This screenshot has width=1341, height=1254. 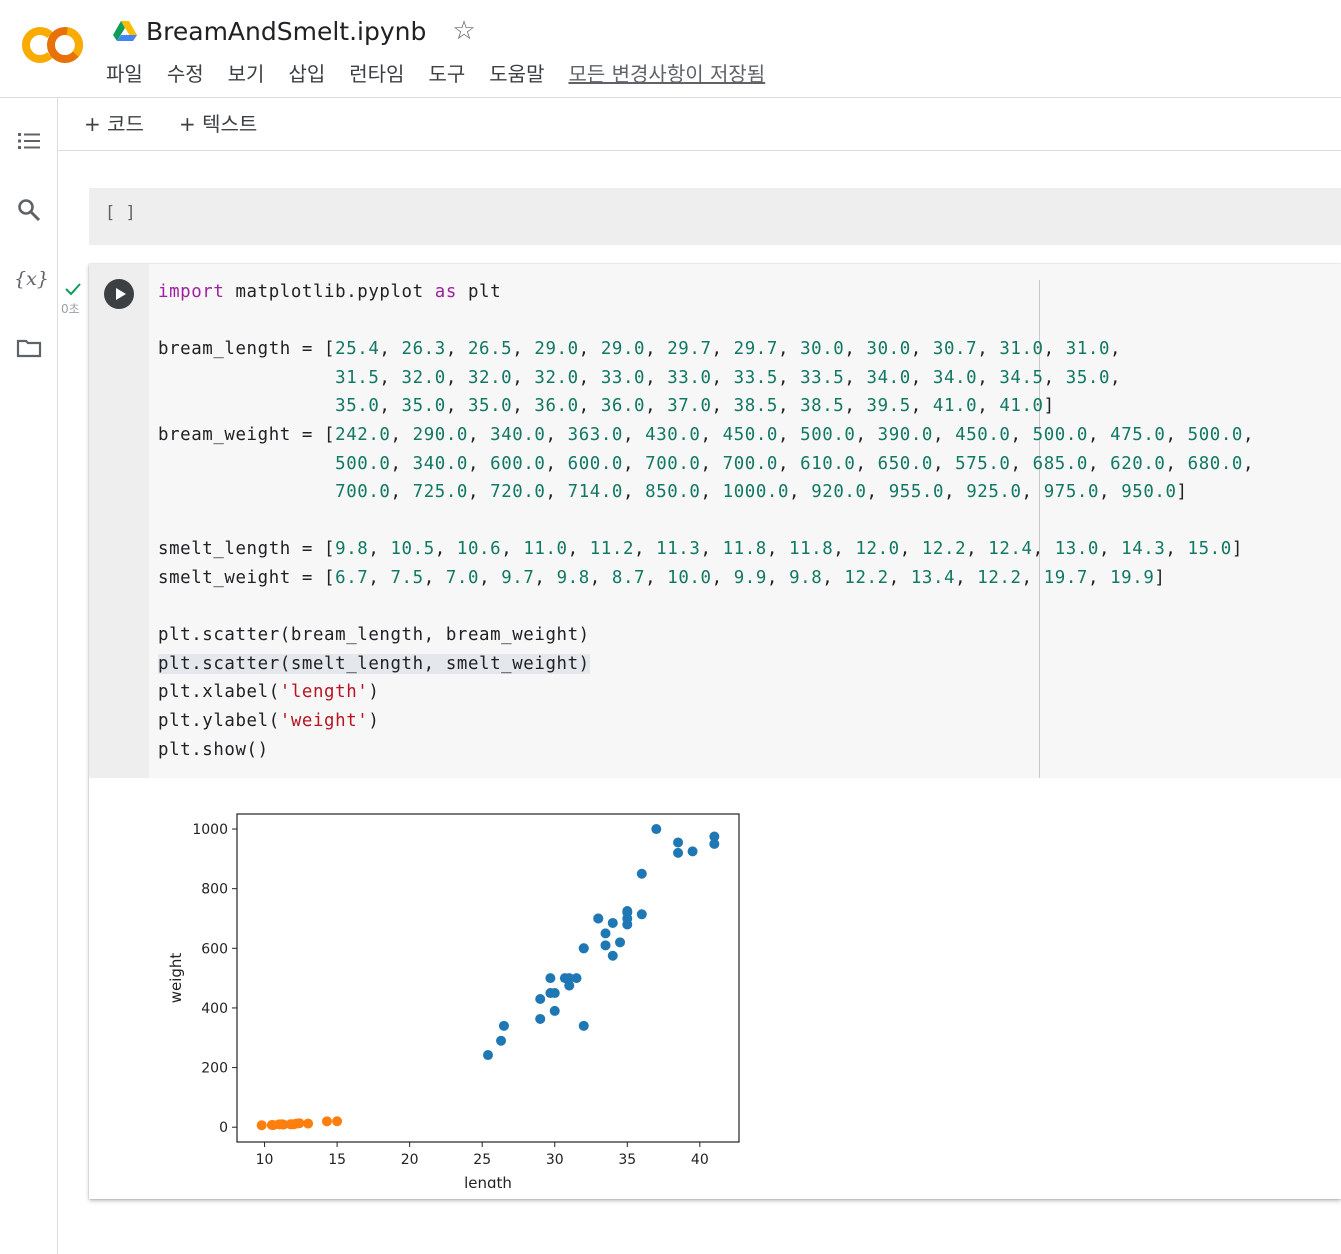 What do you see at coordinates (73, 289) in the screenshot?
I see `check-icon` at bounding box center [73, 289].